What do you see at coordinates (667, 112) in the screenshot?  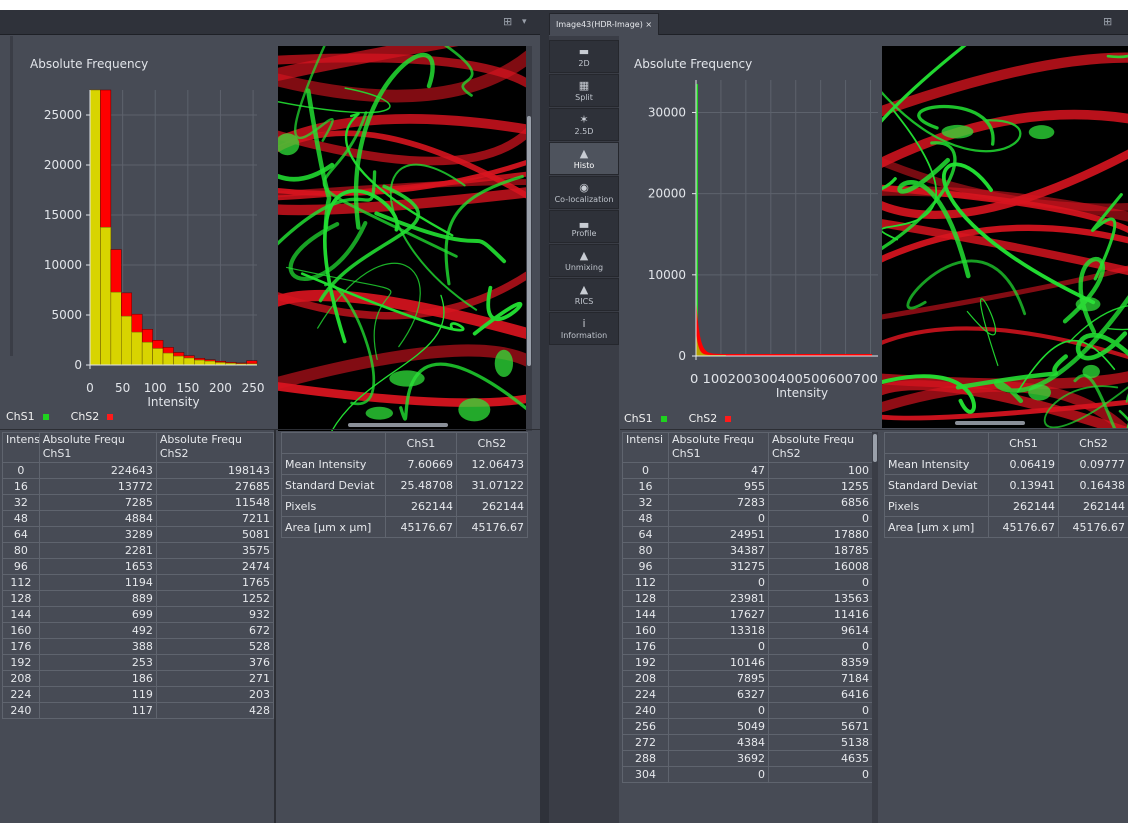 I see `y-tick-label: 30000` at bounding box center [667, 112].